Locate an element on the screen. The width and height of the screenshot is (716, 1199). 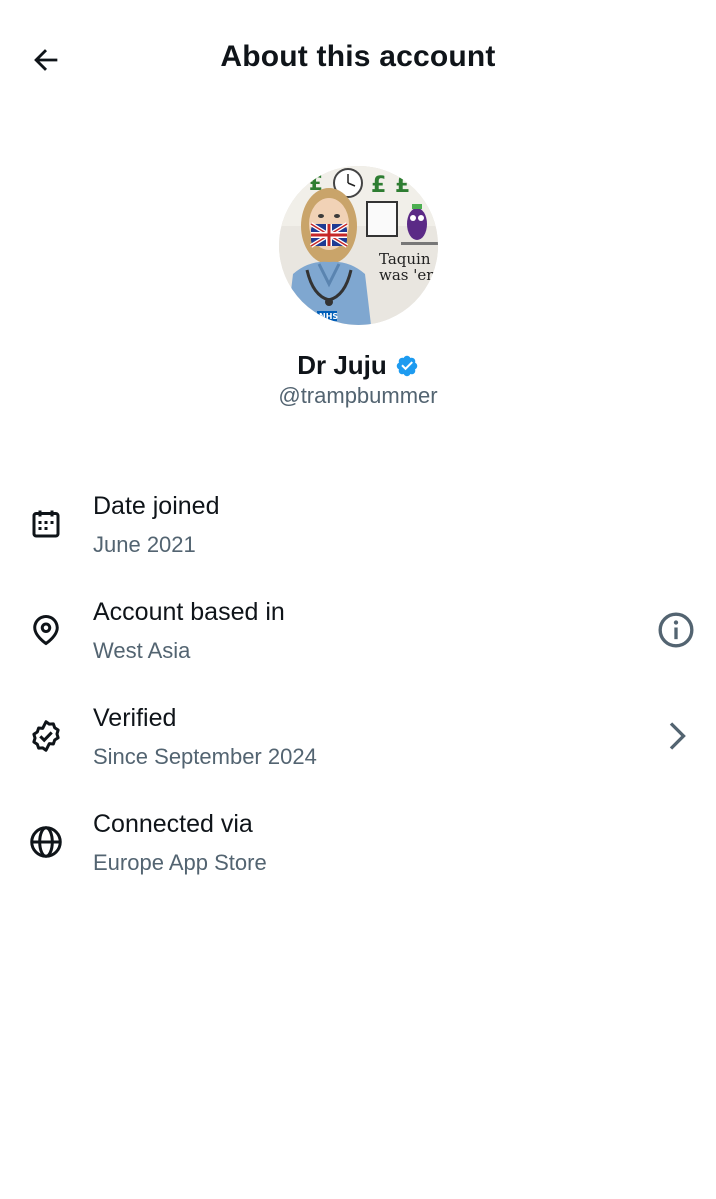
svg-text: NHS is located at coordinates (328, 316).